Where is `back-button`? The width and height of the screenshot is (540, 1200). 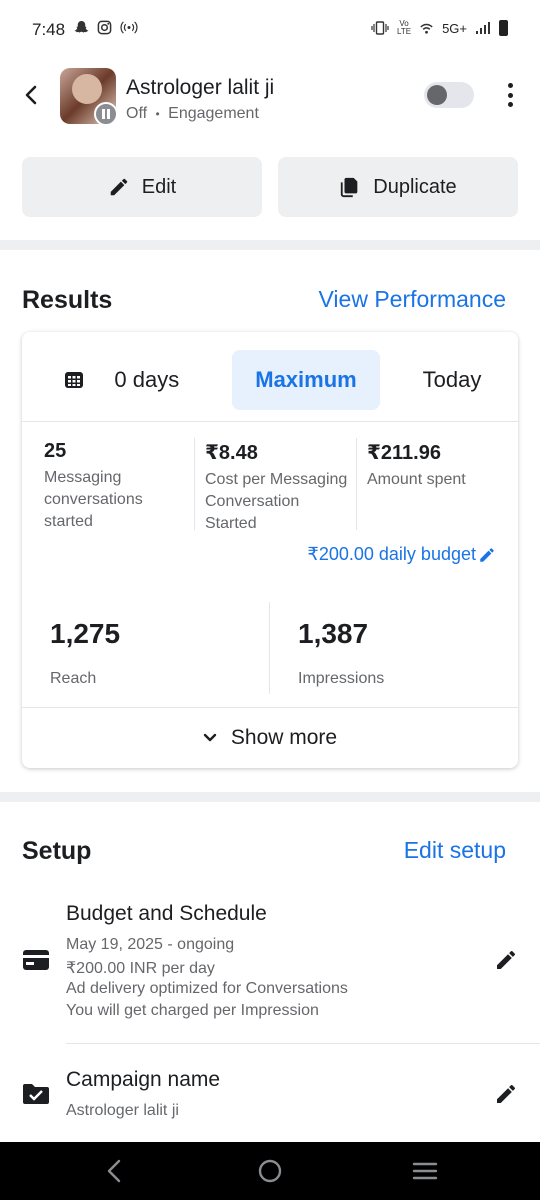
back-button is located at coordinates (31, 95).